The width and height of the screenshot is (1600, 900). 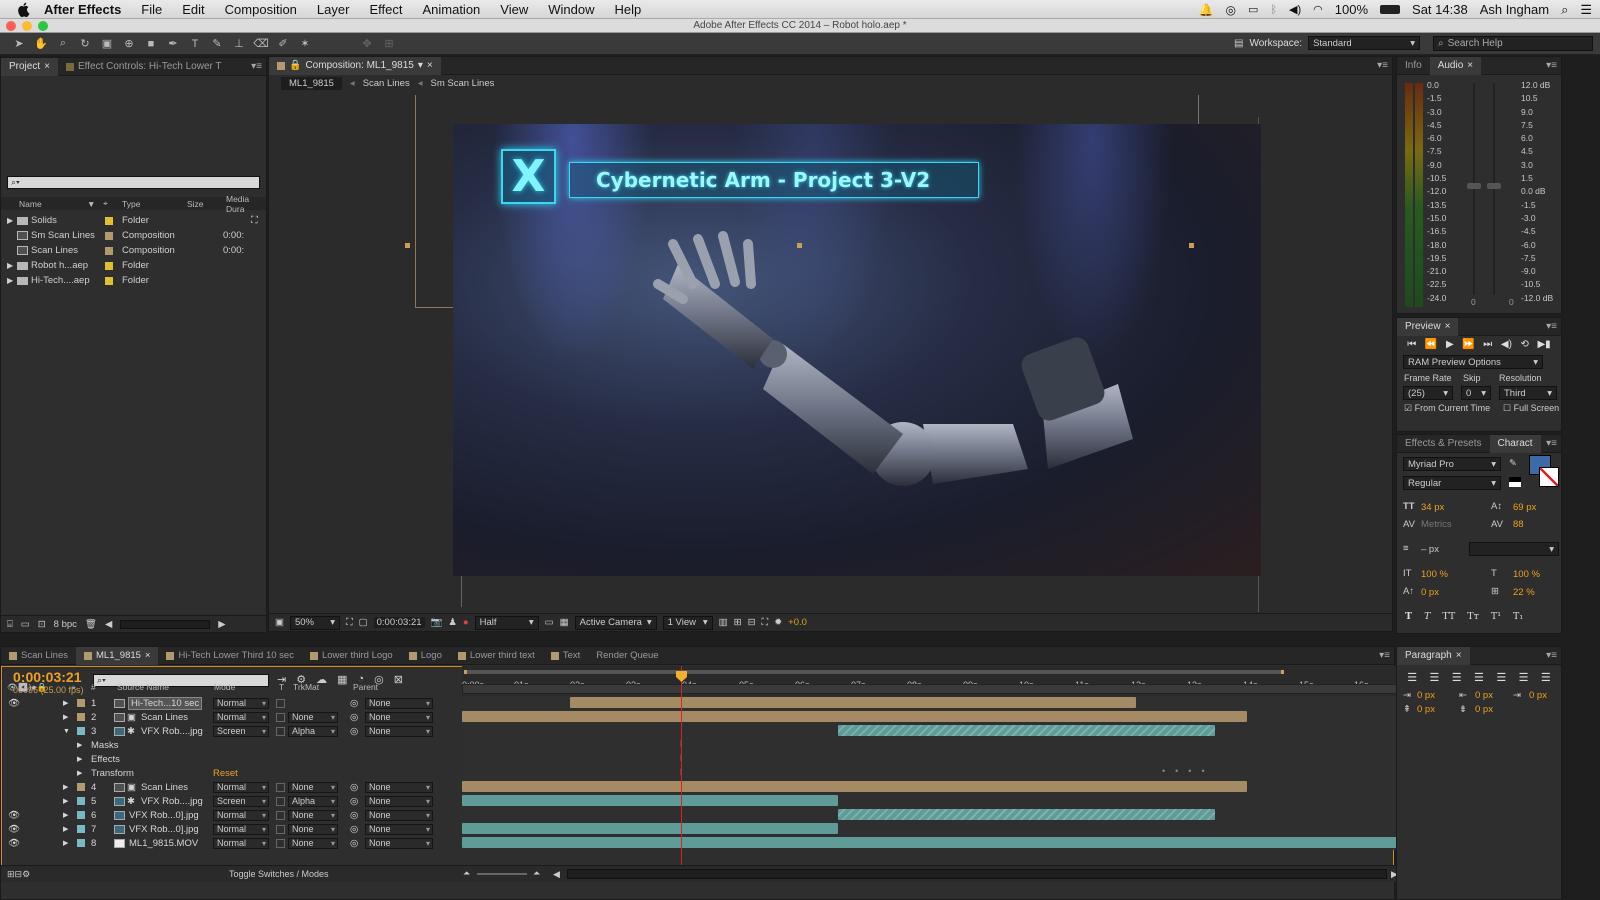 What do you see at coordinates (1564, 10) in the screenshot?
I see `spotlight-icon: ⌕` at bounding box center [1564, 10].